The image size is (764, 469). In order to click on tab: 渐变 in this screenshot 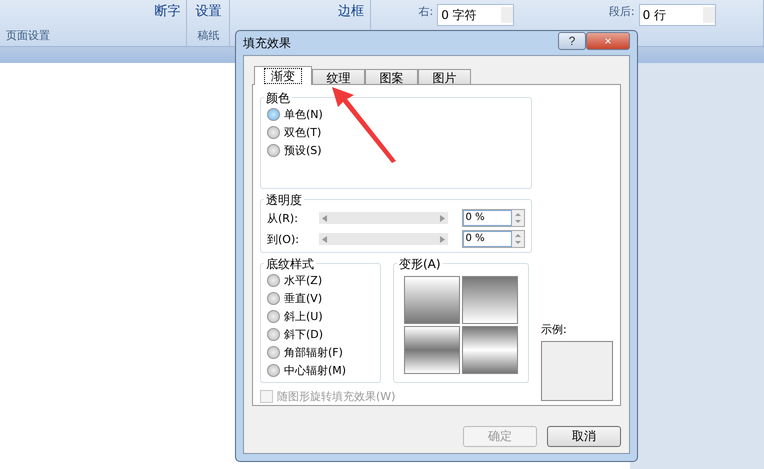, I will do `click(283, 75)`.